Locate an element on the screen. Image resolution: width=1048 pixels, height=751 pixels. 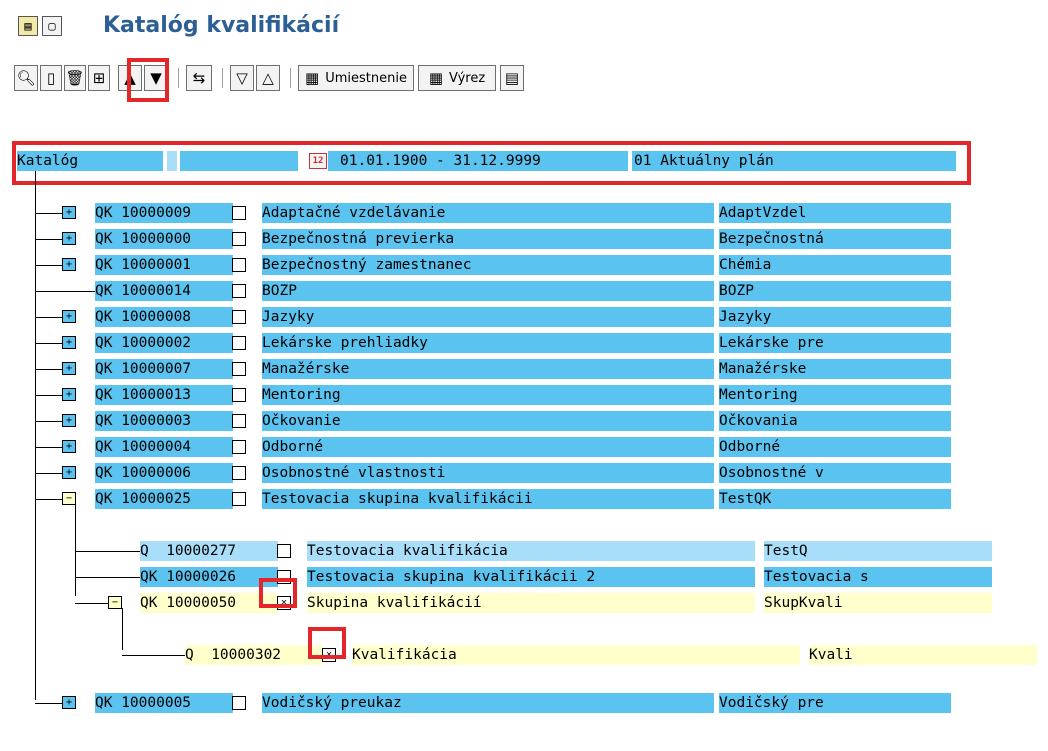
menu-icon: ▤ is located at coordinates (28, 26).